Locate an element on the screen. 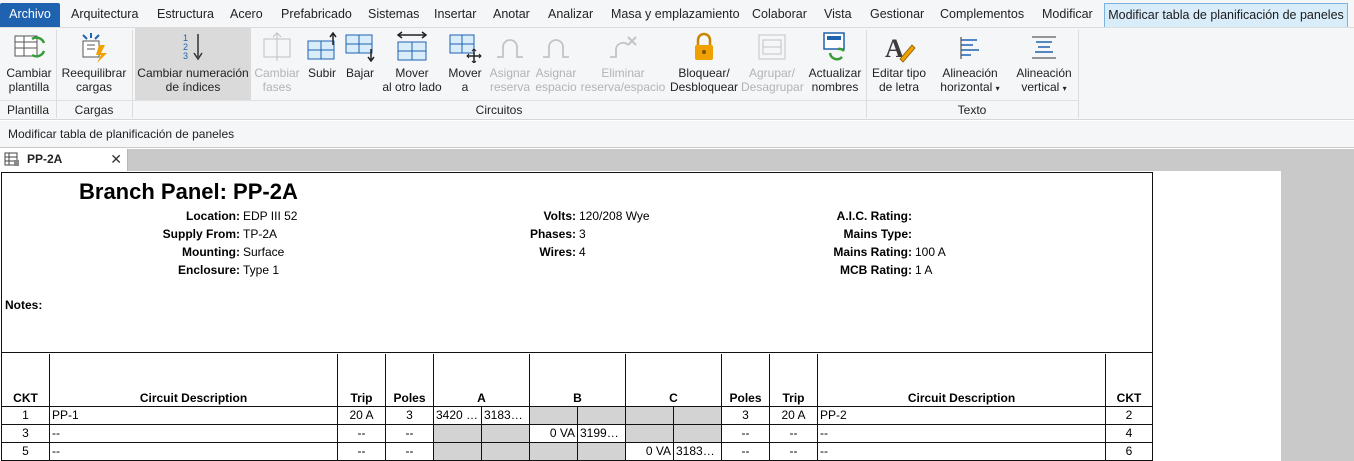 The width and height of the screenshot is (1354, 461). change-template-button: Cambiar plantilla is located at coordinates (29, 64).